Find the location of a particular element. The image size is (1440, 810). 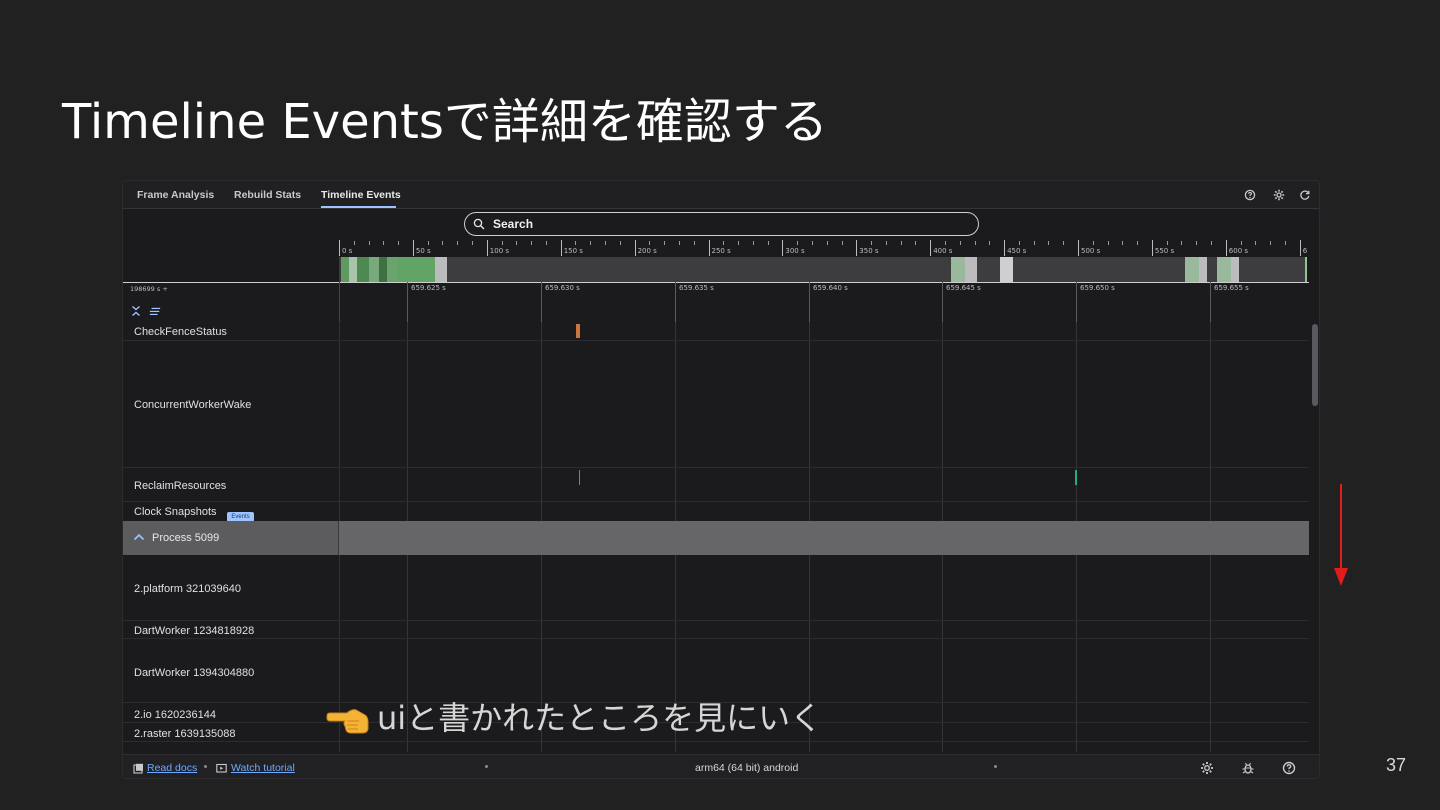

refresh-icon is located at coordinates (1305, 195).